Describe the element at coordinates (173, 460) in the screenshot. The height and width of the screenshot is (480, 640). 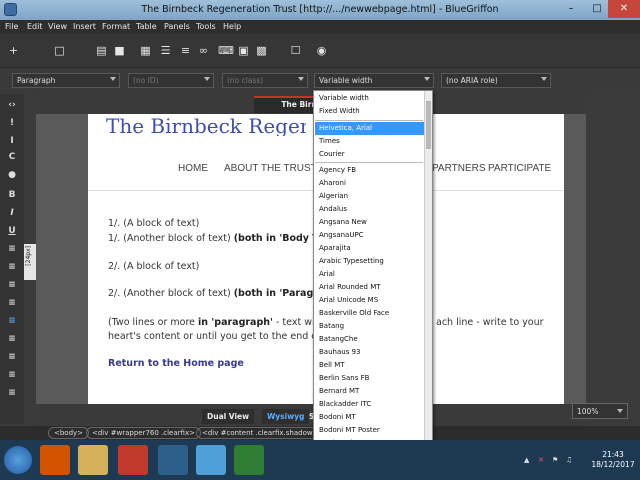
I see `paint-icon` at that location.